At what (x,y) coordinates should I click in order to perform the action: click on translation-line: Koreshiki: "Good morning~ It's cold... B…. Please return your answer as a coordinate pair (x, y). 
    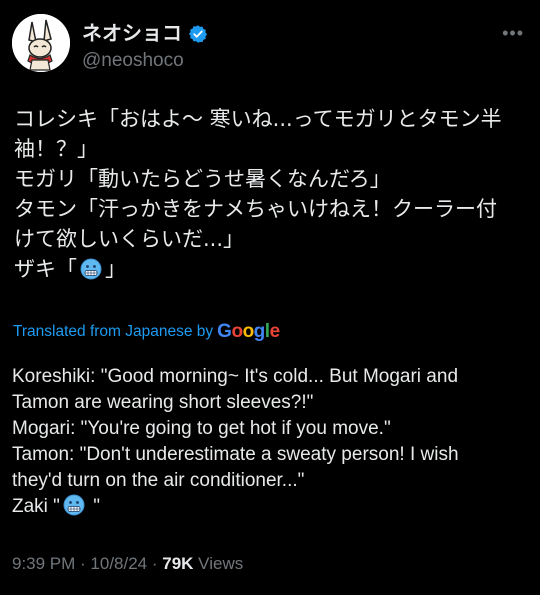
    Looking at the image, I should click on (235, 376).